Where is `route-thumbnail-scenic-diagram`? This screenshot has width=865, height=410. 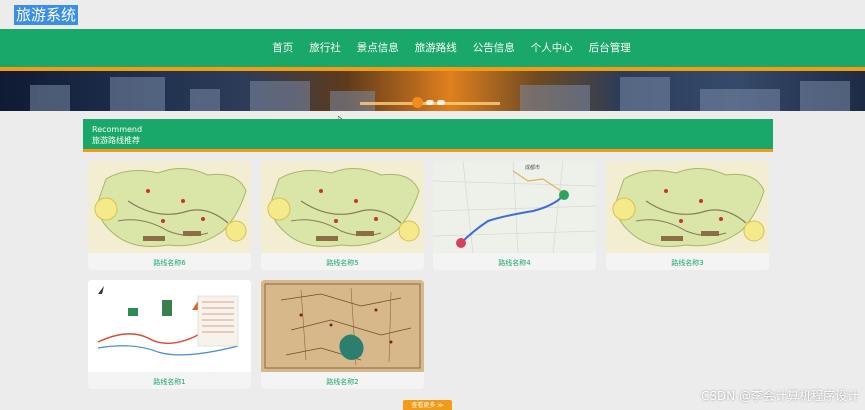
route-thumbnail-scenic-diagram is located at coordinates (169, 326).